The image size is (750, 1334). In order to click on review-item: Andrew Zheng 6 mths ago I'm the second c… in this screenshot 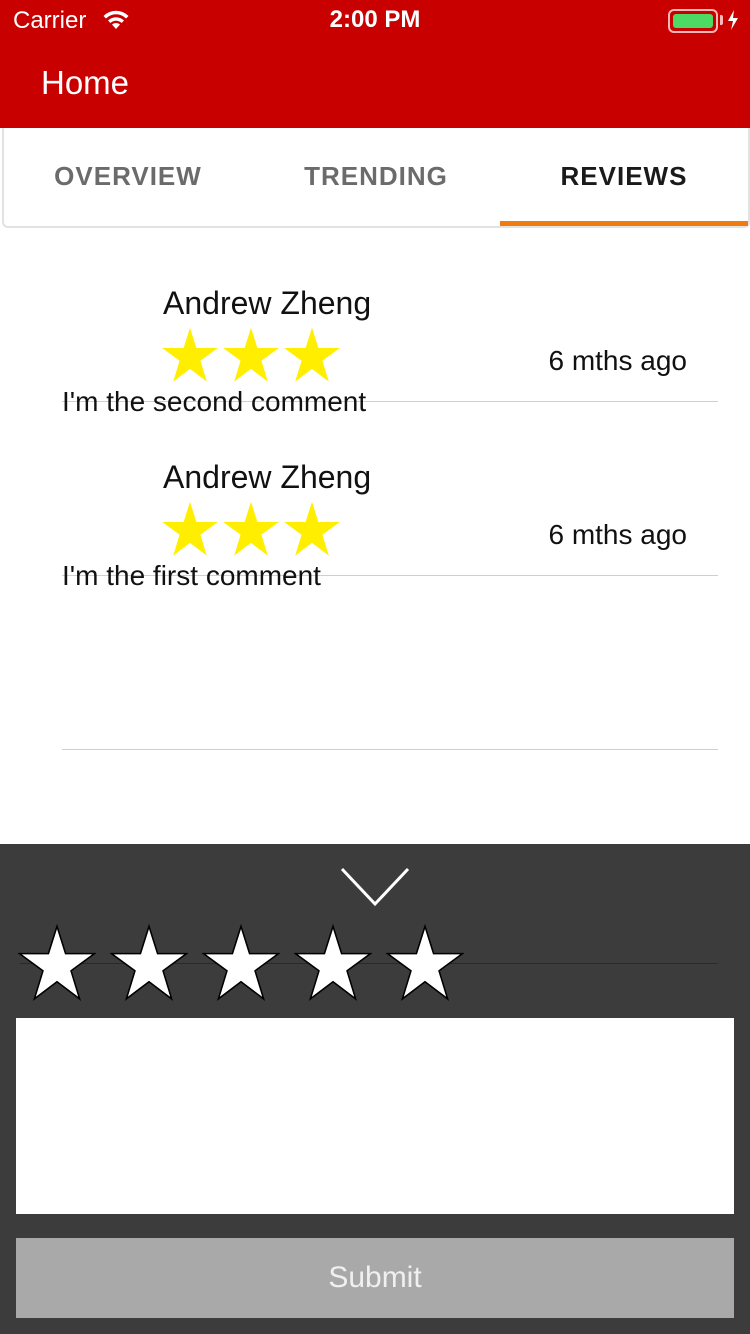, I will do `click(390, 322)`.